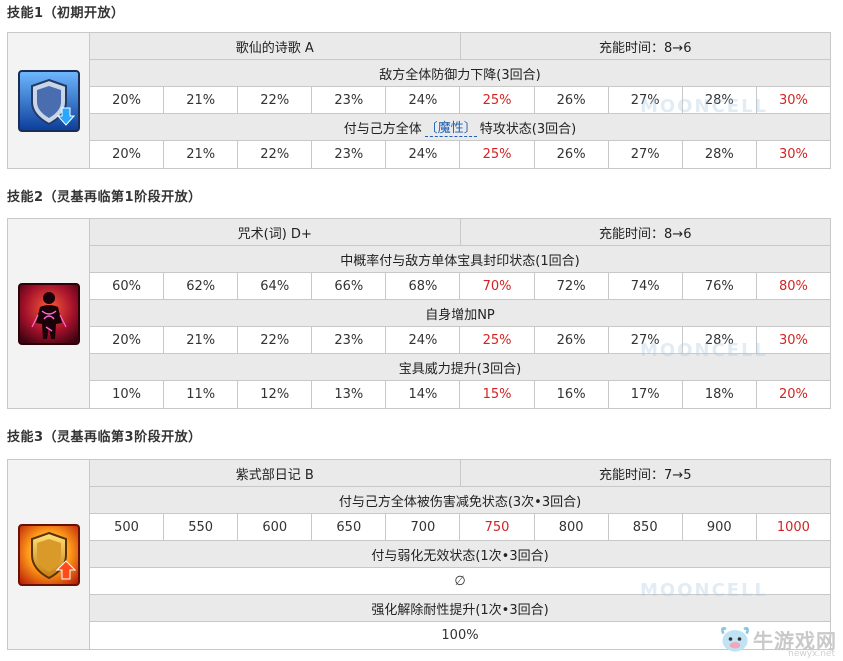  What do you see at coordinates (200, 394) in the screenshot?
I see `value-cell: 11%` at bounding box center [200, 394].